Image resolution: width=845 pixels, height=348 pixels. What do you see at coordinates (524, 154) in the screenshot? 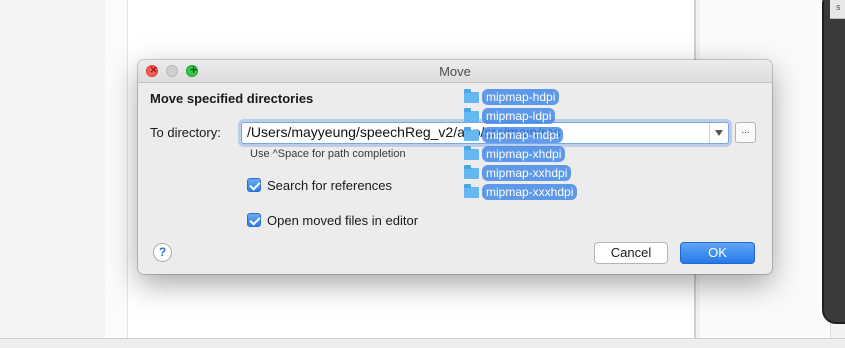
I see `dragged-item-label: mipmap-xhdpi` at bounding box center [524, 154].